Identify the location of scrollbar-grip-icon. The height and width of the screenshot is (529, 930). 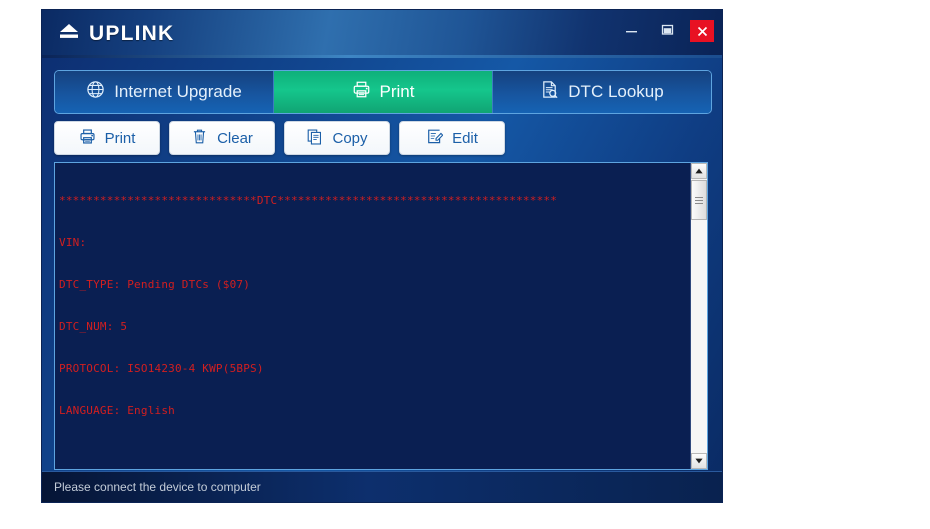
(699, 200).